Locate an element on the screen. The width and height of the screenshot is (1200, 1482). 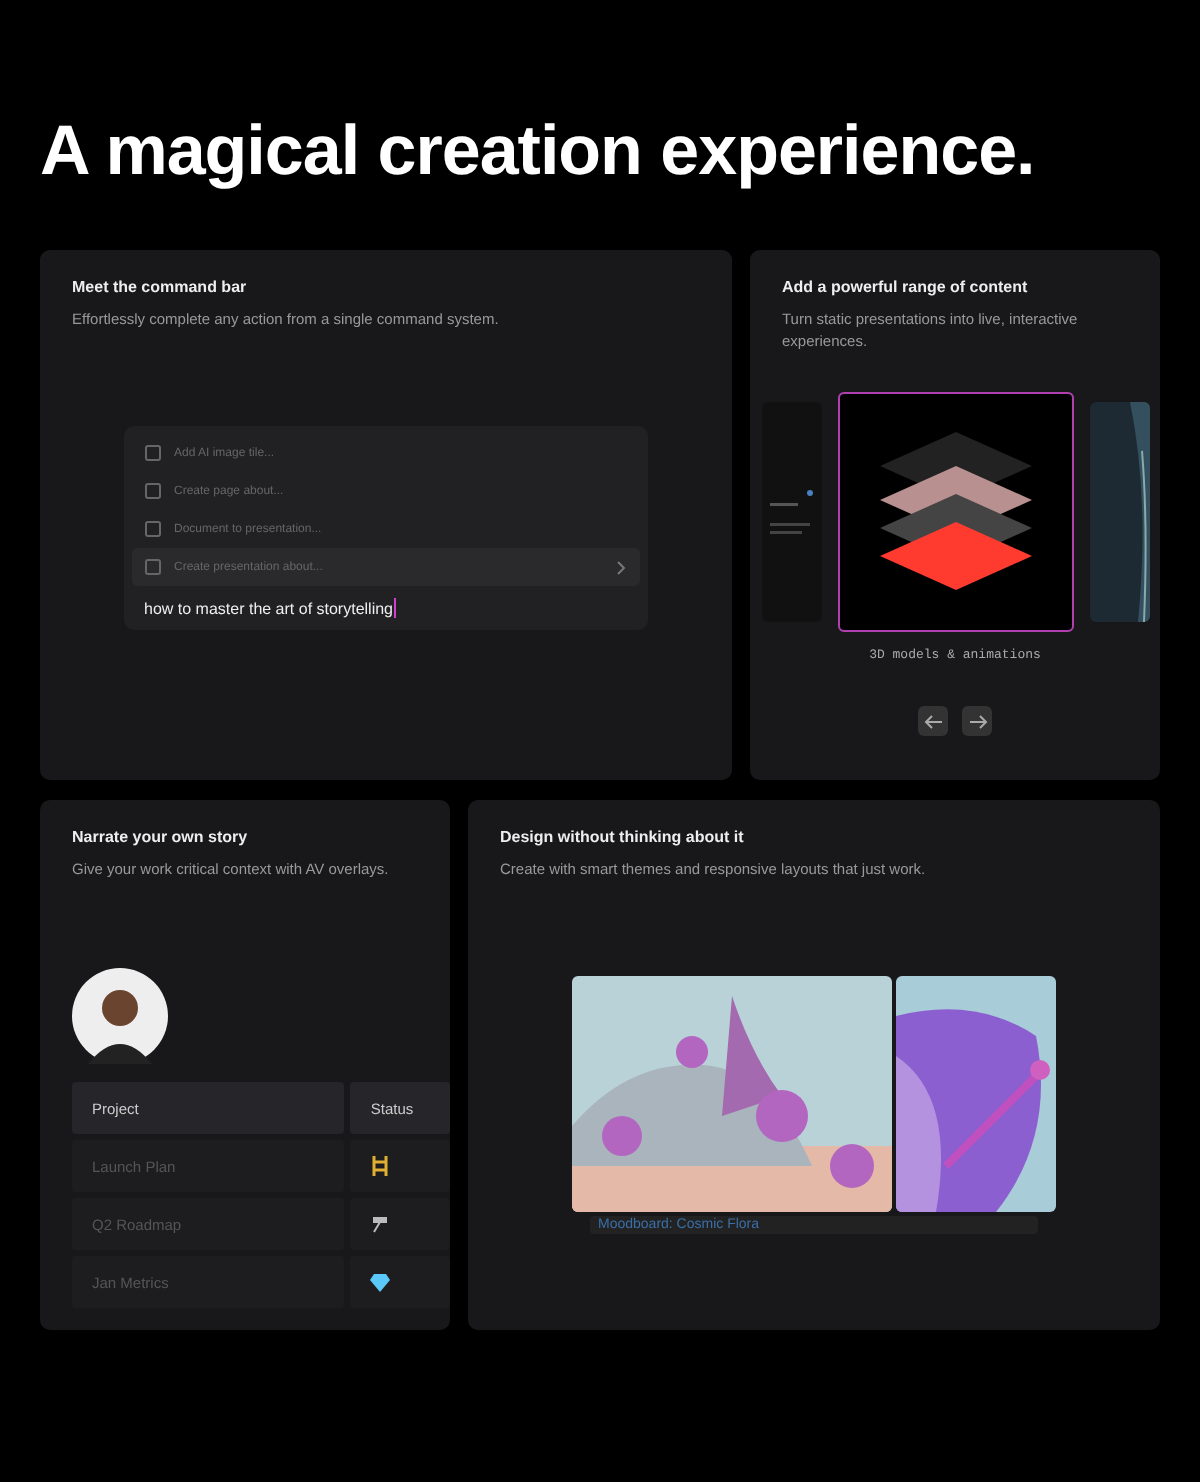
document-preview-icon is located at coordinates (791, 512).